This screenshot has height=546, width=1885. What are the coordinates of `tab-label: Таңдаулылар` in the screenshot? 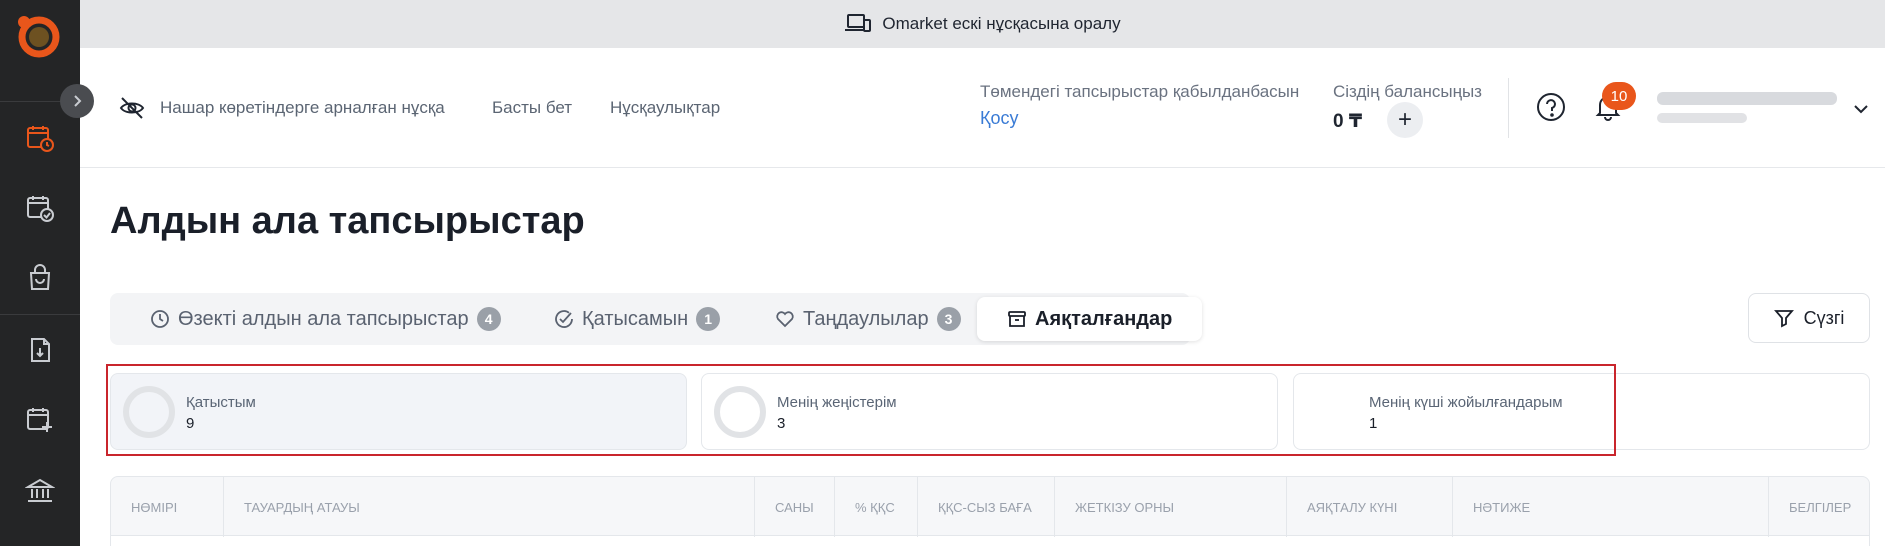 It's located at (866, 318).